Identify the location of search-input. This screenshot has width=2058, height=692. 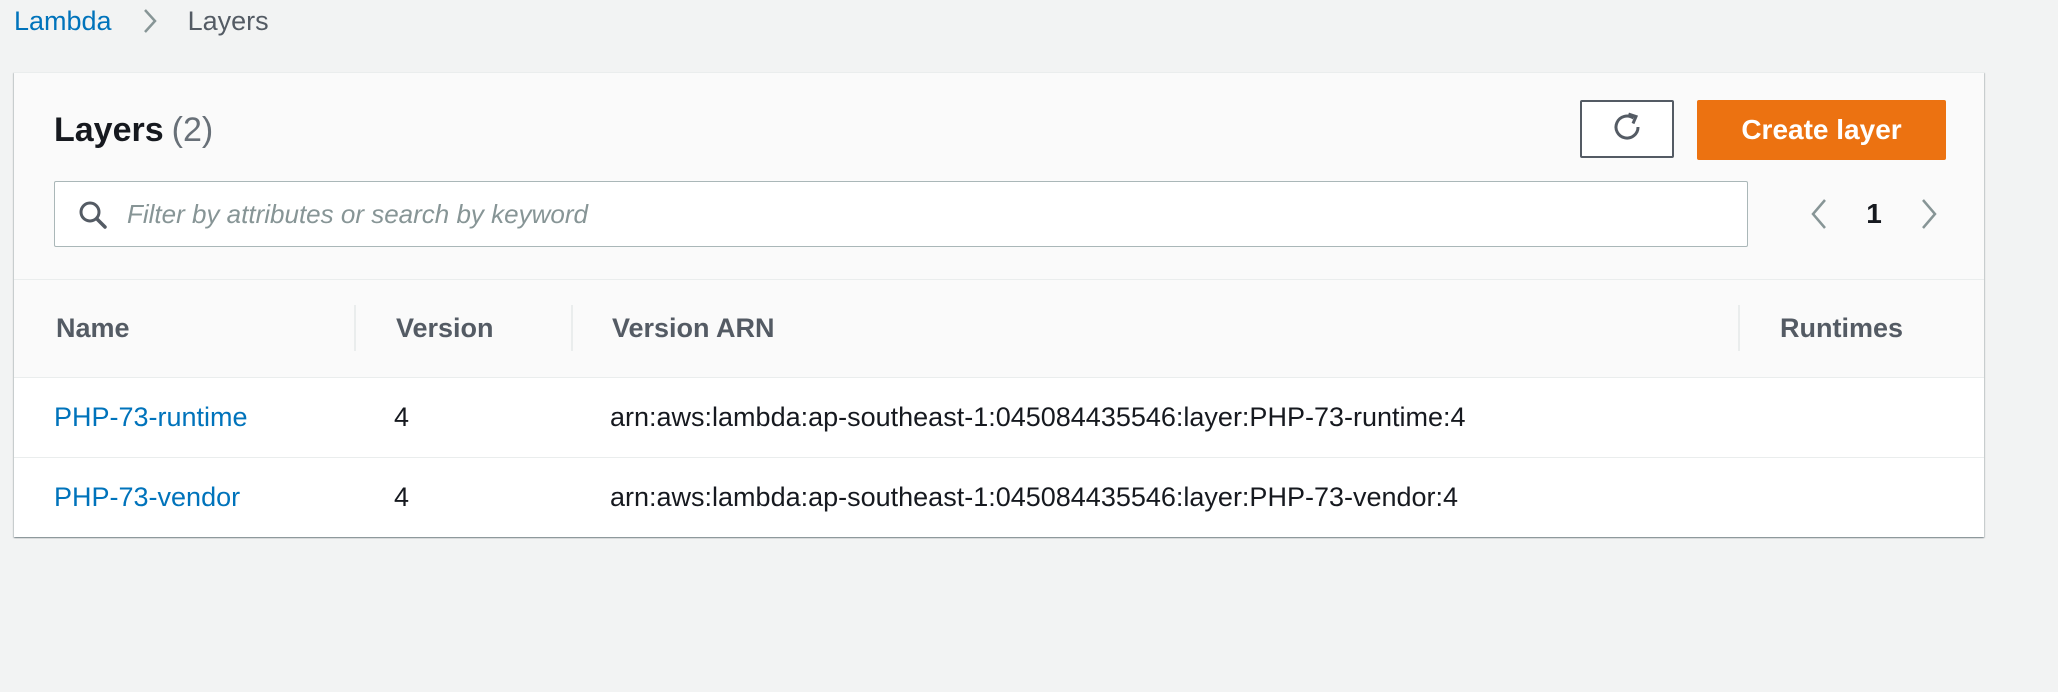
(927, 214).